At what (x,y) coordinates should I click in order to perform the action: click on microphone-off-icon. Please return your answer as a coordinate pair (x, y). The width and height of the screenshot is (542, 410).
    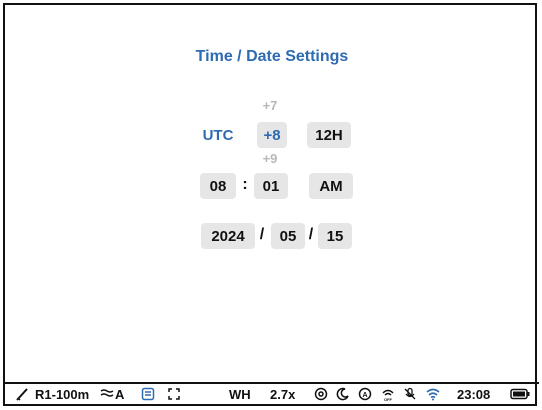
    Looking at the image, I should click on (410, 394).